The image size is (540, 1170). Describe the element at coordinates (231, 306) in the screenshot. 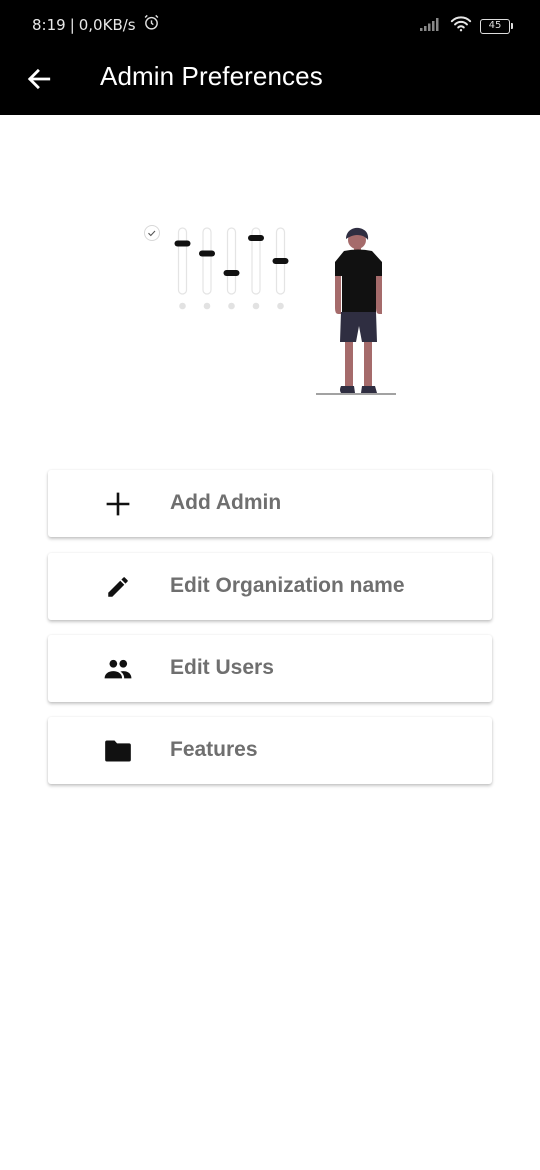

I see `slider-dots` at that location.